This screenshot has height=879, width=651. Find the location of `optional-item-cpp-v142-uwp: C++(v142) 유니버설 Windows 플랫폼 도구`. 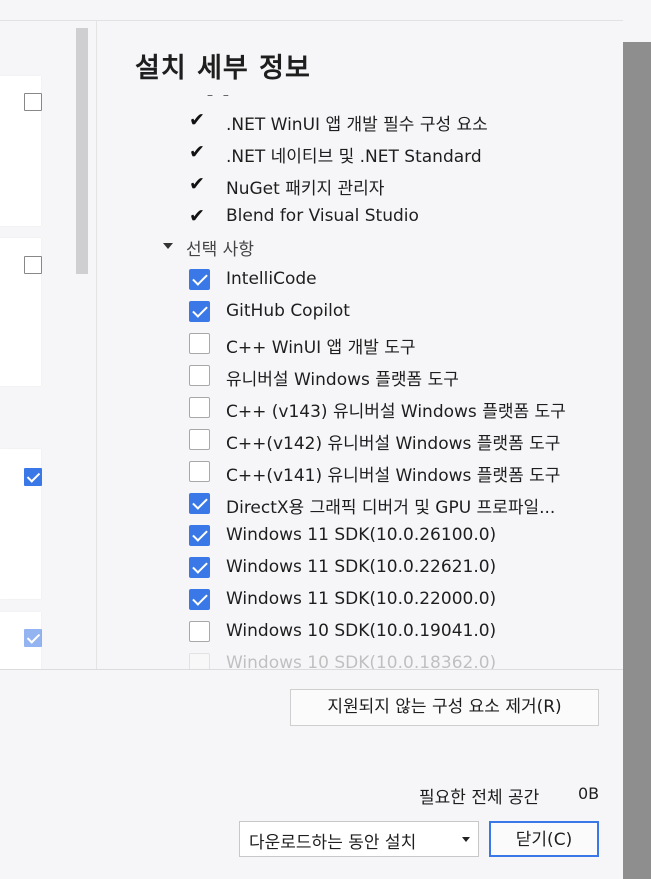

optional-item-cpp-v142-uwp: C++(v142) 유니버설 Windows 플랫폼 도구 is located at coordinates (360, 439).